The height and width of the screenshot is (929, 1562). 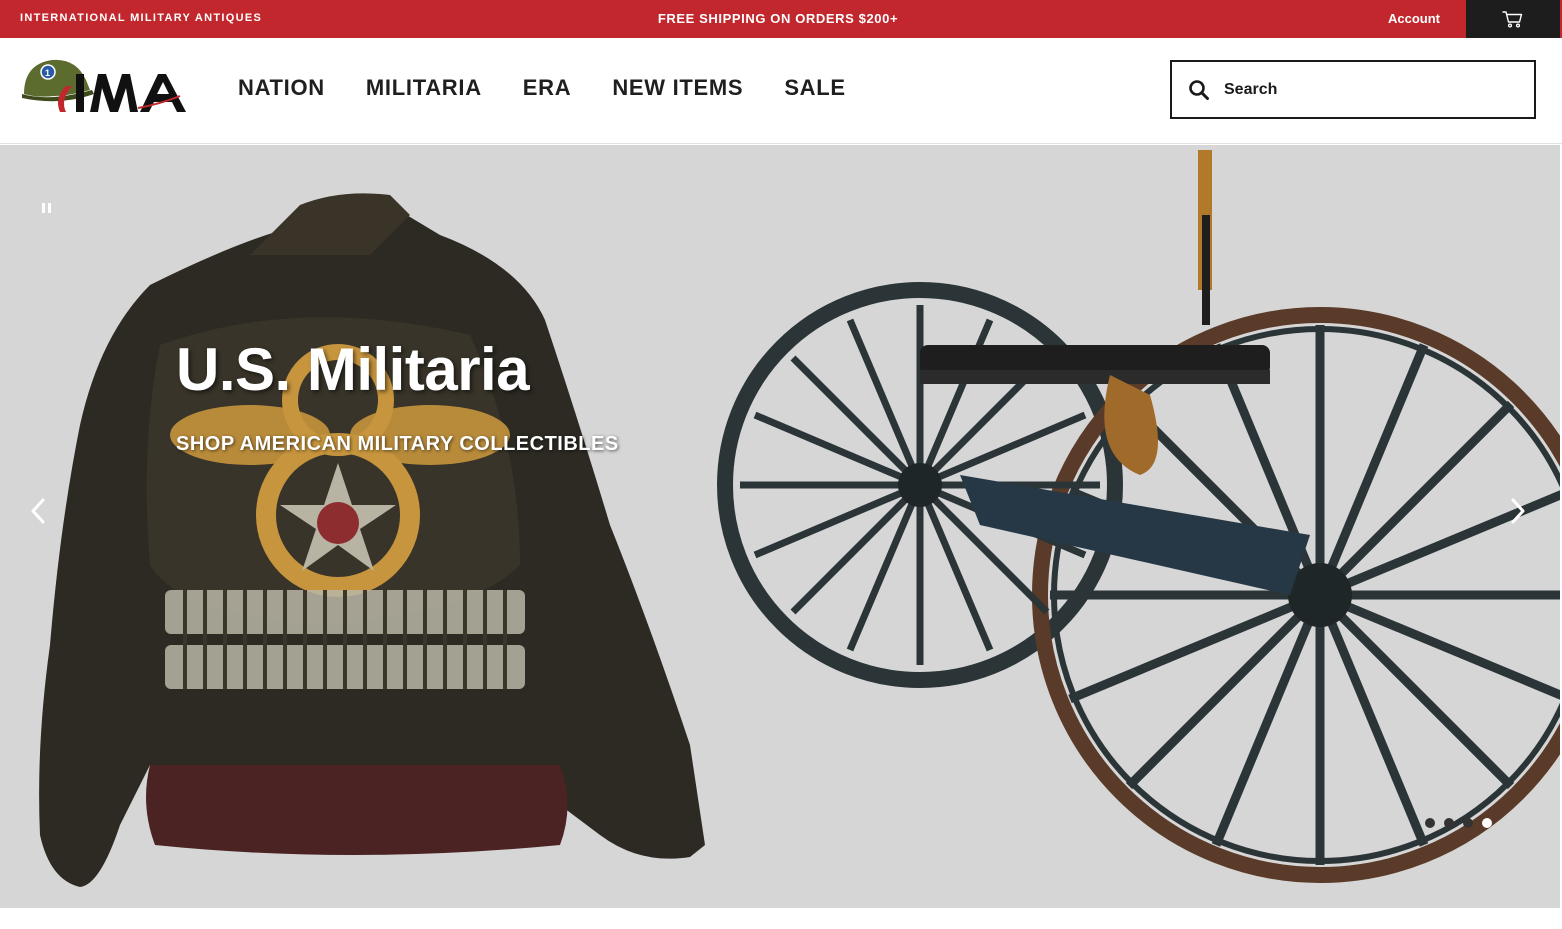 What do you see at coordinates (104, 87) in the screenshot?
I see `ima-logo: 1` at bounding box center [104, 87].